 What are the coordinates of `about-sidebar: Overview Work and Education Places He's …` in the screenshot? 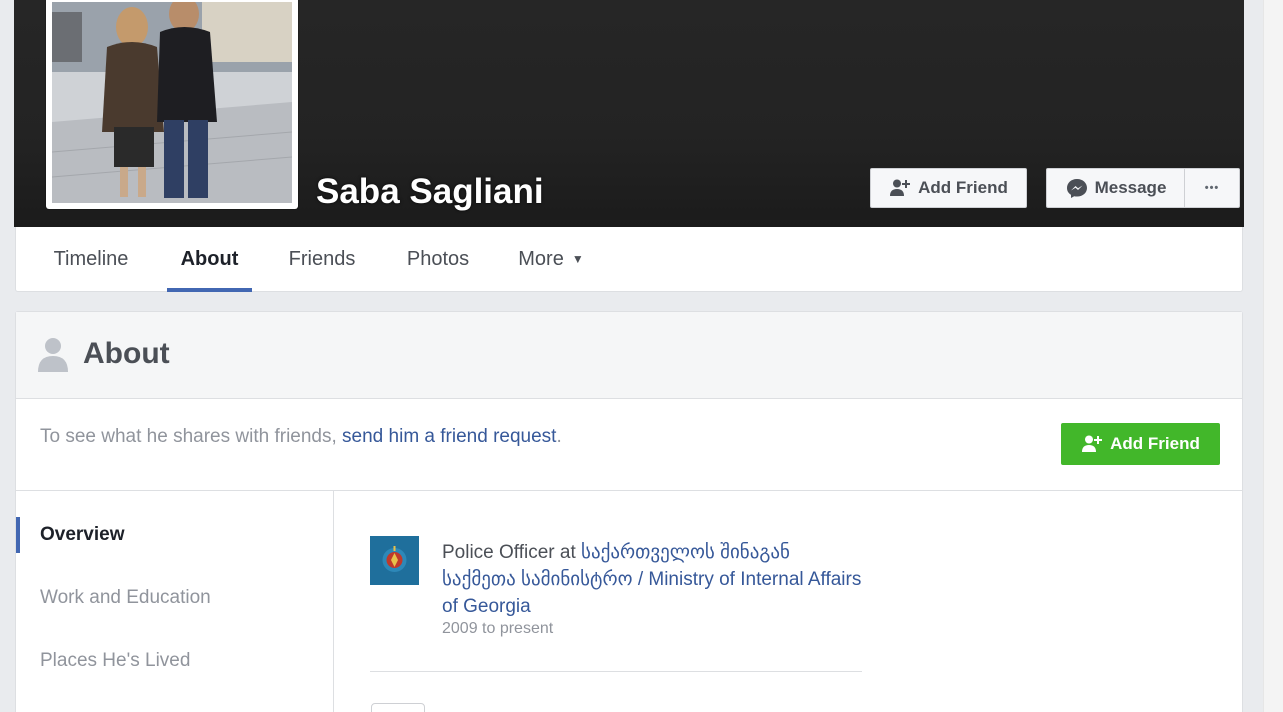 It's located at (175, 601).